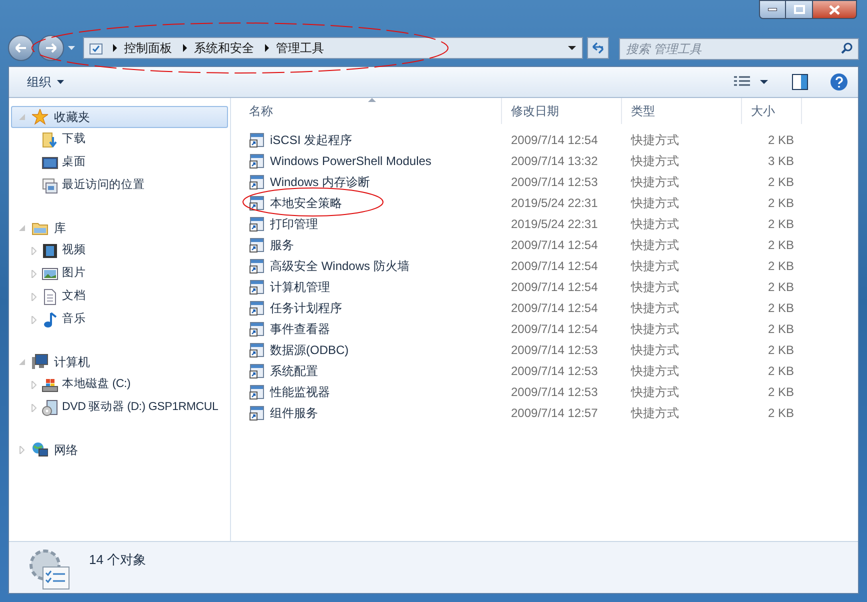  What do you see at coordinates (119, 228) in the screenshot?
I see `navigation-item: 库` at bounding box center [119, 228].